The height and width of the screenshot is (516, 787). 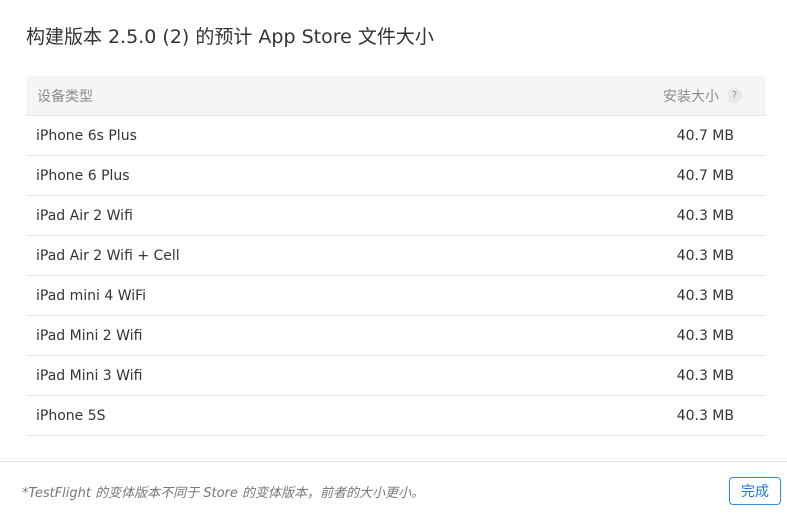 What do you see at coordinates (734, 95) in the screenshot?
I see `help-icon: ?` at bounding box center [734, 95].